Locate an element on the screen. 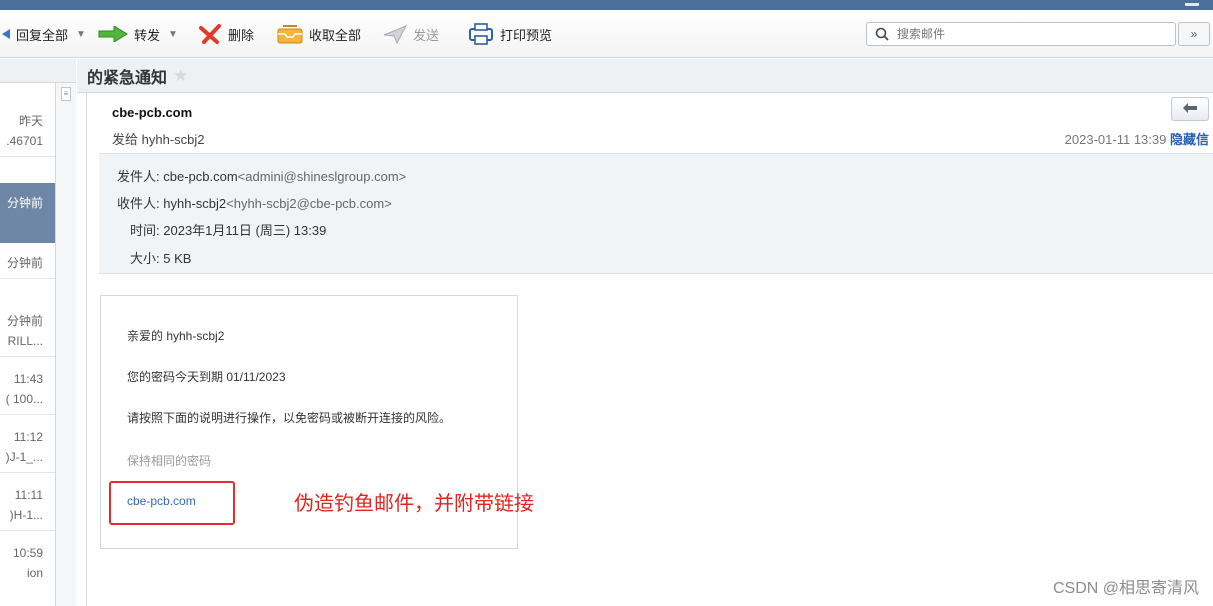 This screenshot has height=606, width=1213. mail-toolbar: 回复全部 ▼ 转发 ▼ 删除 收取全部 发送 打印预览 搜索邮件 » is located at coordinates (606, 34).